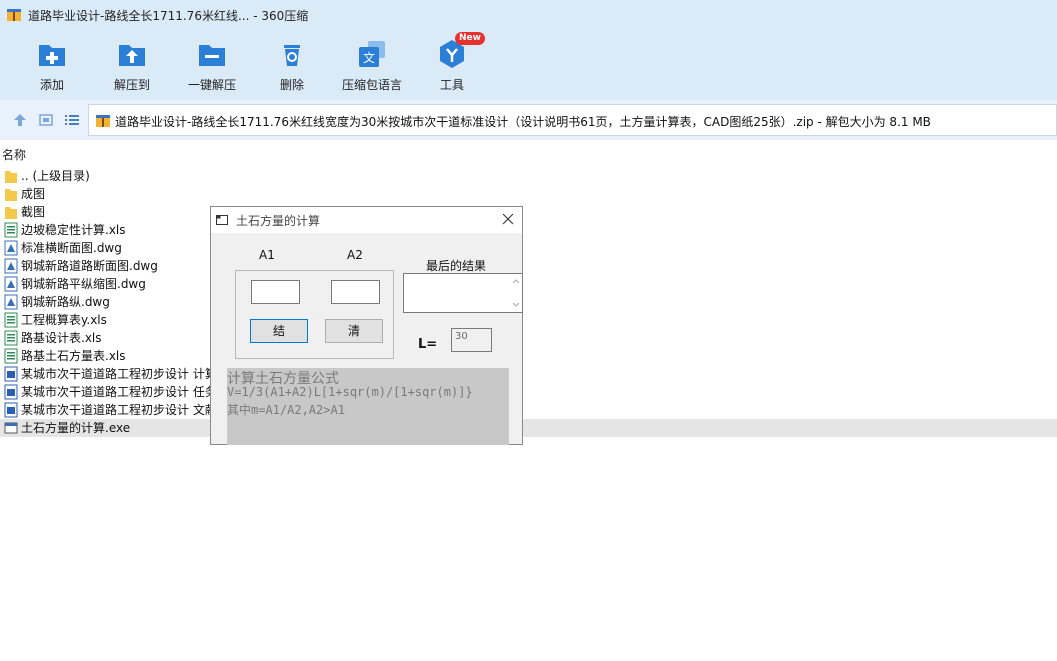 Image resolution: width=1057 pixels, height=661 pixels. What do you see at coordinates (286, 410) in the screenshot?
I see `formula-condition: 其中m=A1/A2,A2>A1` at bounding box center [286, 410].